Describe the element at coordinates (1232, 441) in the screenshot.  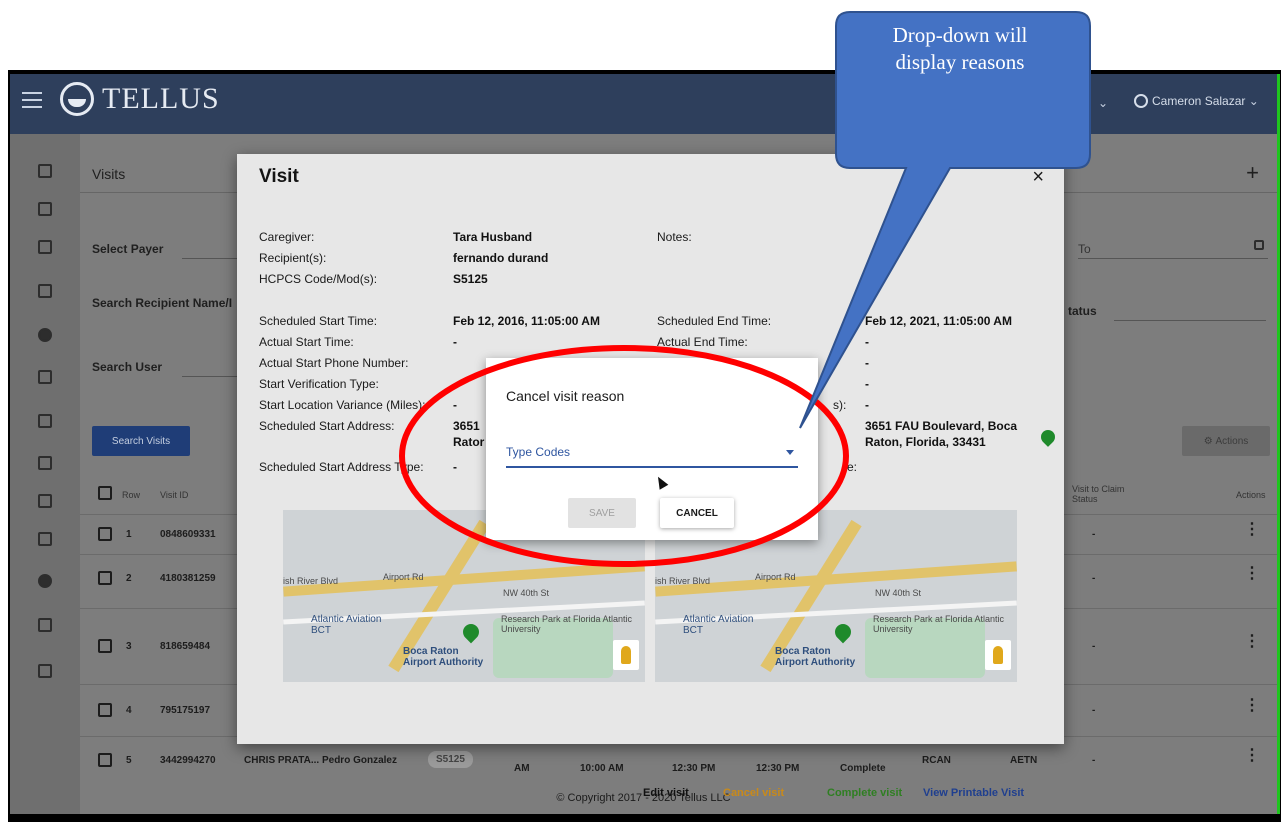
I see `actions-label: Actions` at that location.